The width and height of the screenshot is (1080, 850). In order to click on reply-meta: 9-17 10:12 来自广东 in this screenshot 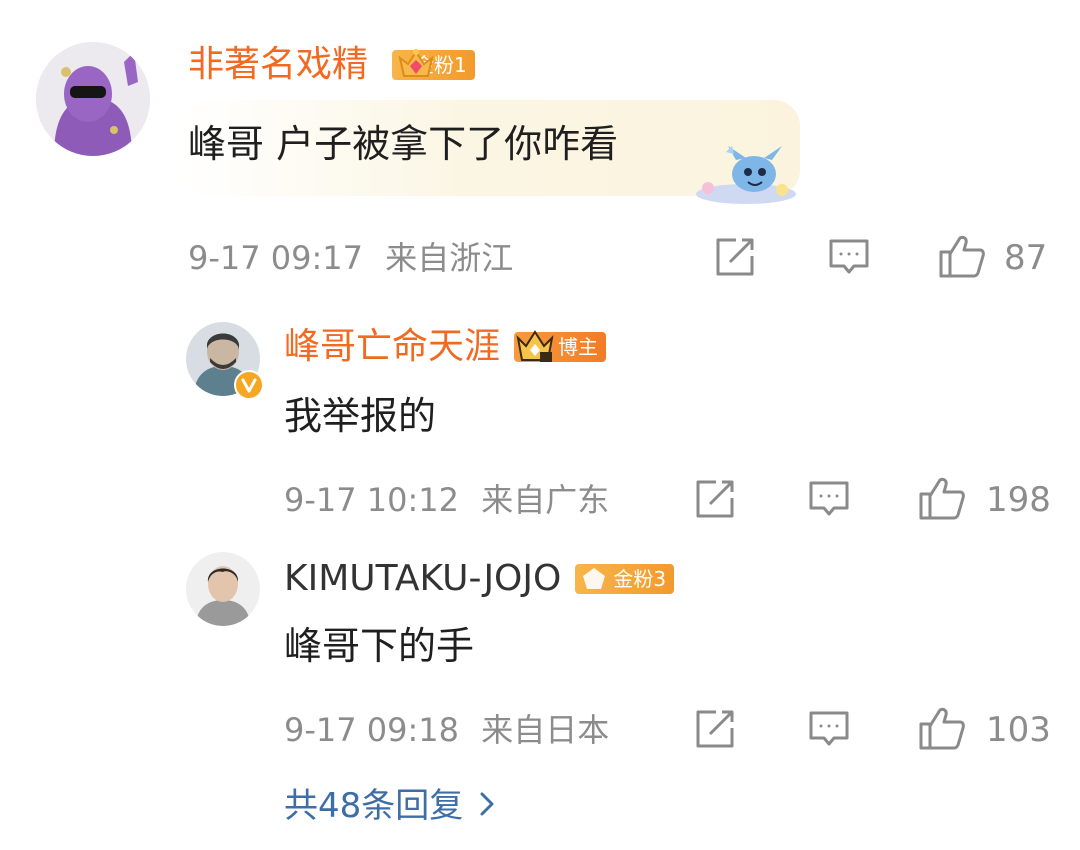, I will do `click(446, 500)`.